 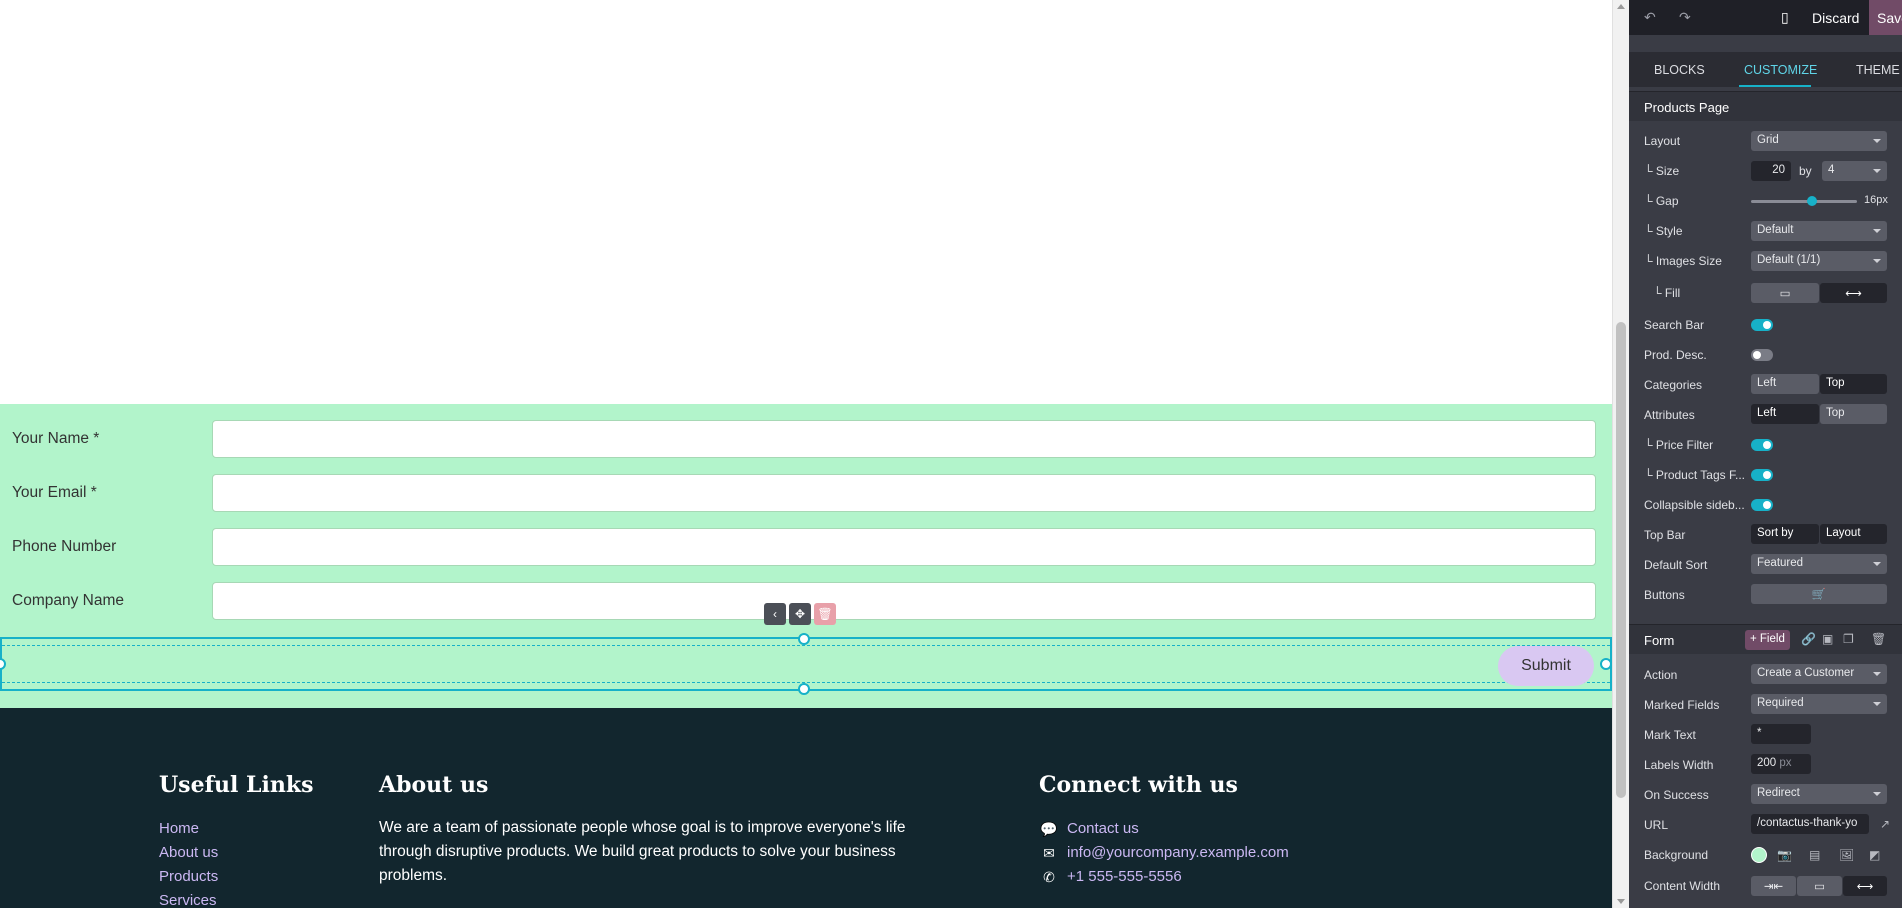 I want to click on submit-button: Submit, so click(x=1546, y=666).